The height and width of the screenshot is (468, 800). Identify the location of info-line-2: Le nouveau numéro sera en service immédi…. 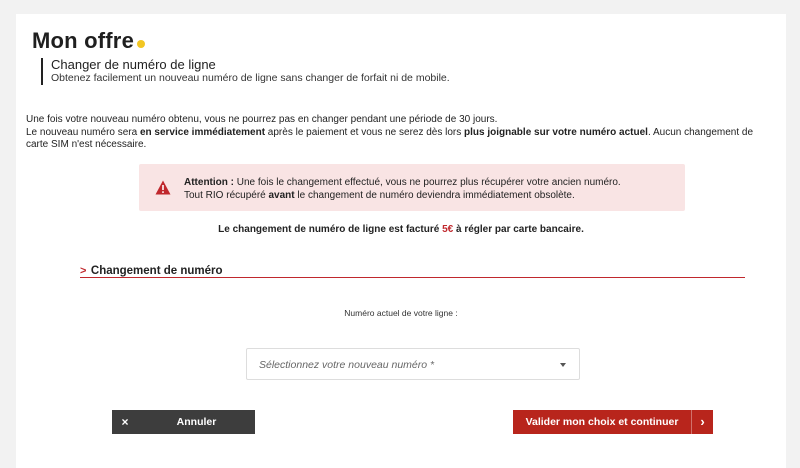
(402, 139).